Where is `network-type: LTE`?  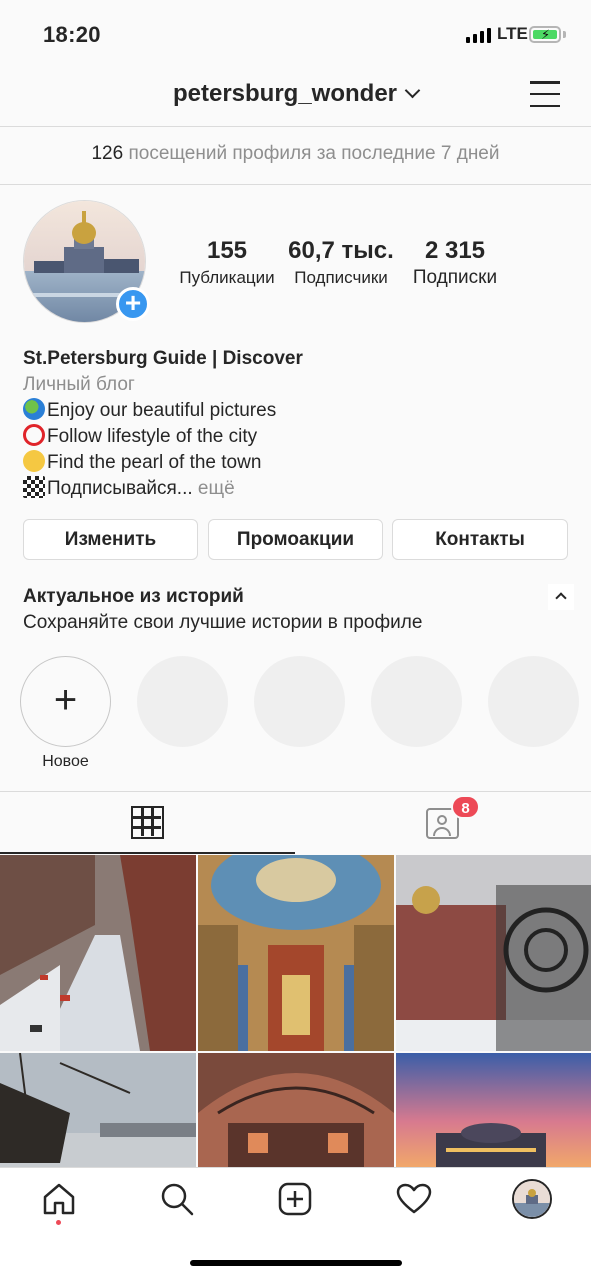
network-type: LTE is located at coordinates (512, 33).